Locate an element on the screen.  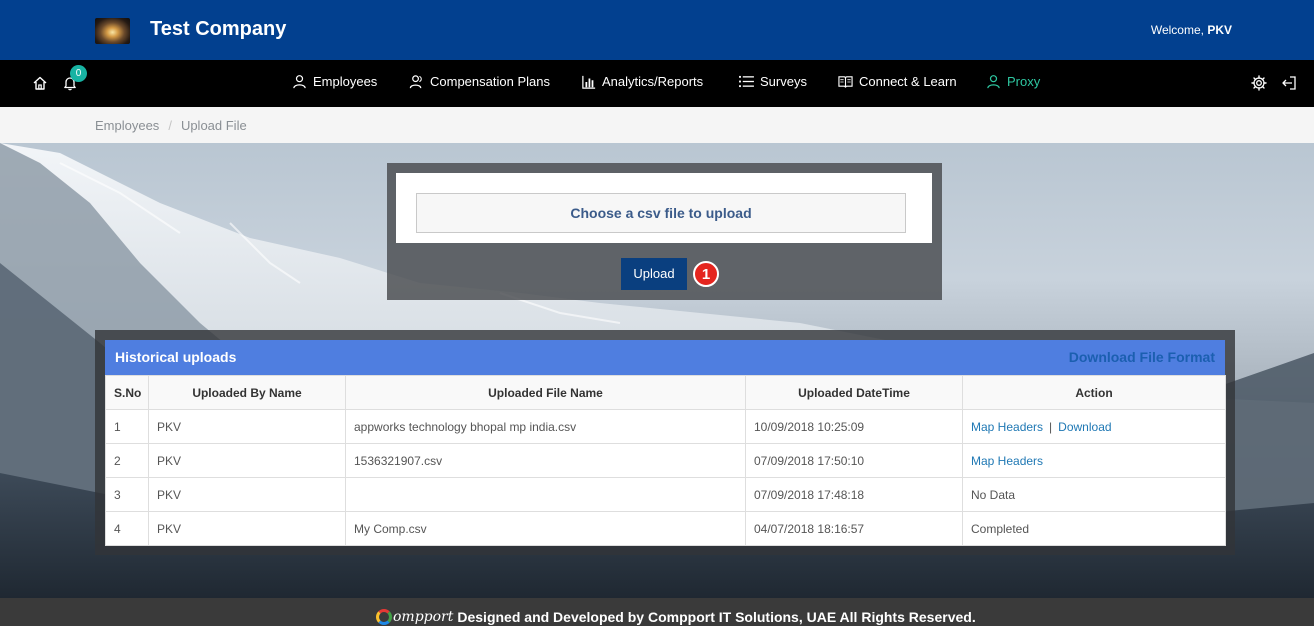
nav-compensation-plans-label: Compensation Plans is located at coordinates (490, 81).